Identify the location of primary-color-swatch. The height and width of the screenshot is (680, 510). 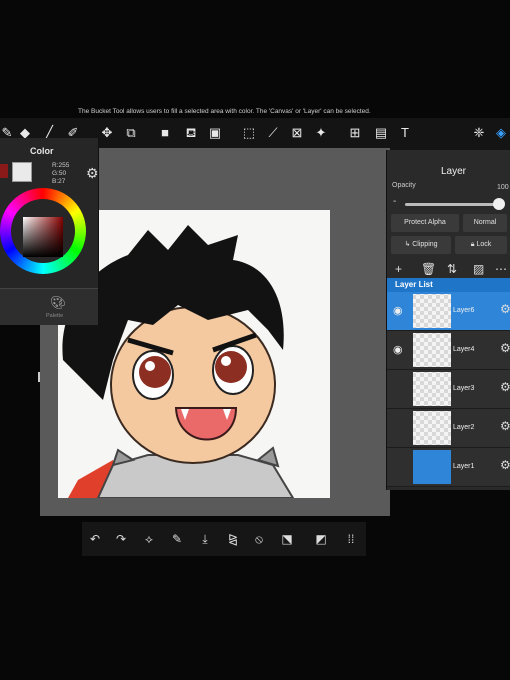
(4, 171).